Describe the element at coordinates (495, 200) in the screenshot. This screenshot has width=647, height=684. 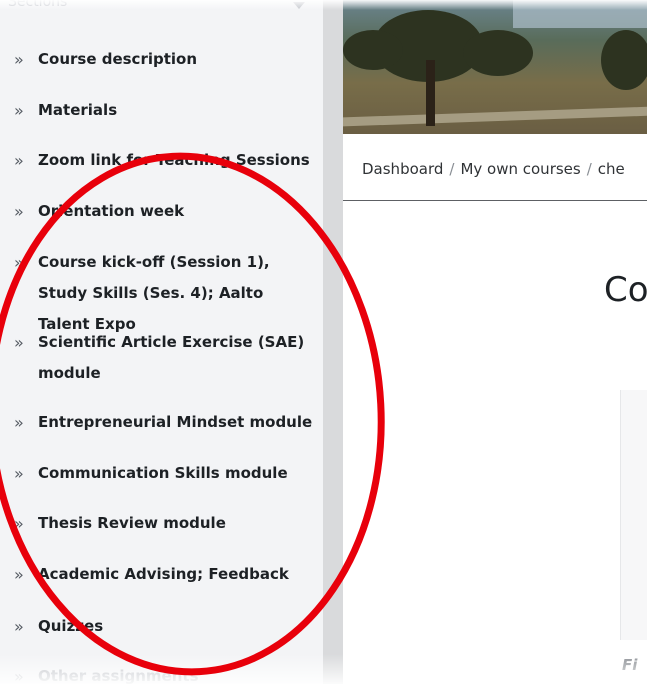
I see `header-divider` at that location.